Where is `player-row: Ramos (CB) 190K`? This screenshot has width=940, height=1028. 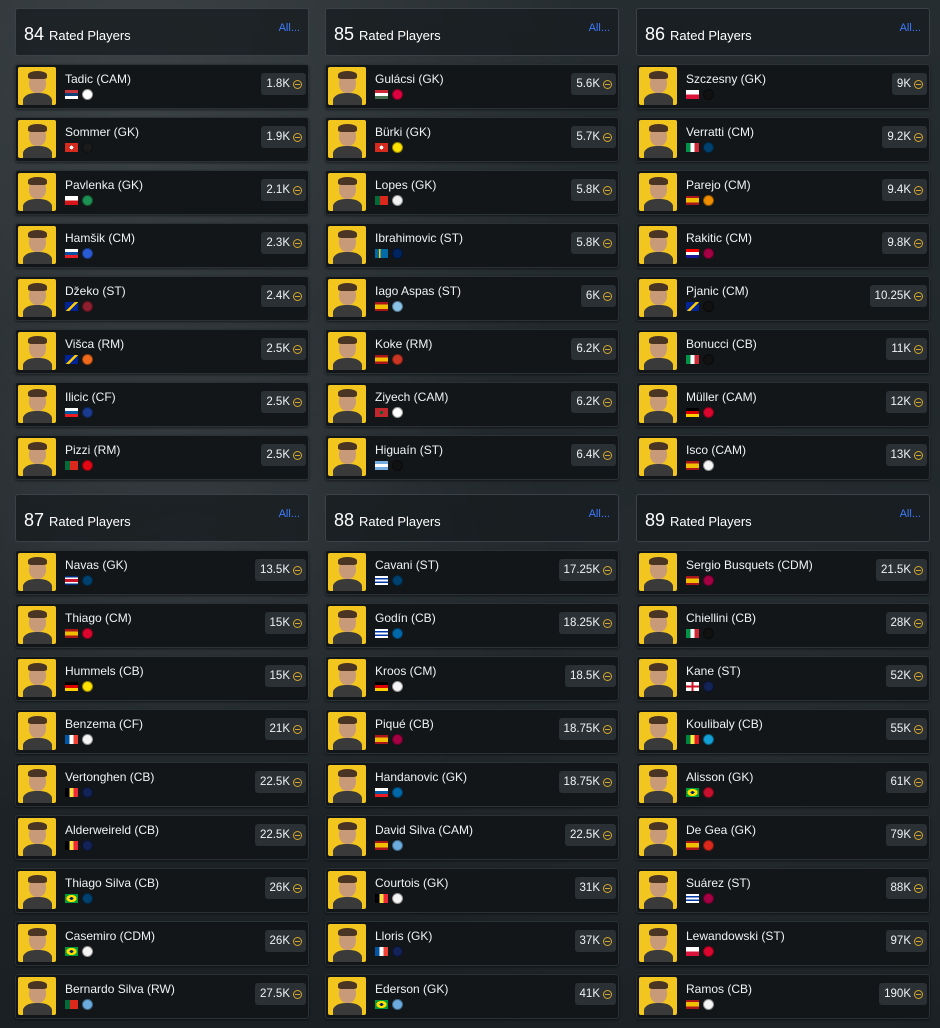 player-row: Ramos (CB) 190K is located at coordinates (783, 996).